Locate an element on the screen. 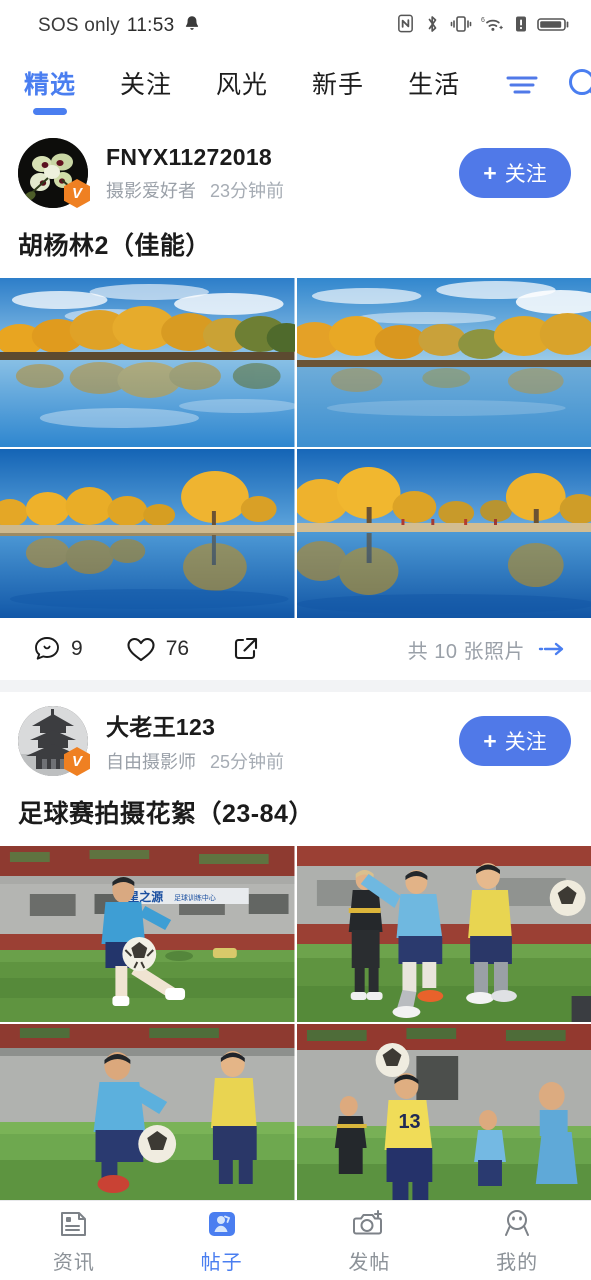 The height and width of the screenshot is (1280, 591). post-divider is located at coordinates (295, 686).